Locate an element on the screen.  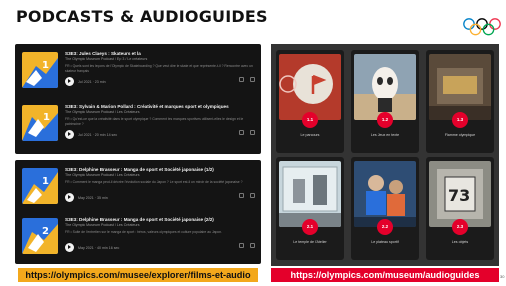
page-title: PODCASTS & AUDIOGUIDES is located at coordinates (142, 16).